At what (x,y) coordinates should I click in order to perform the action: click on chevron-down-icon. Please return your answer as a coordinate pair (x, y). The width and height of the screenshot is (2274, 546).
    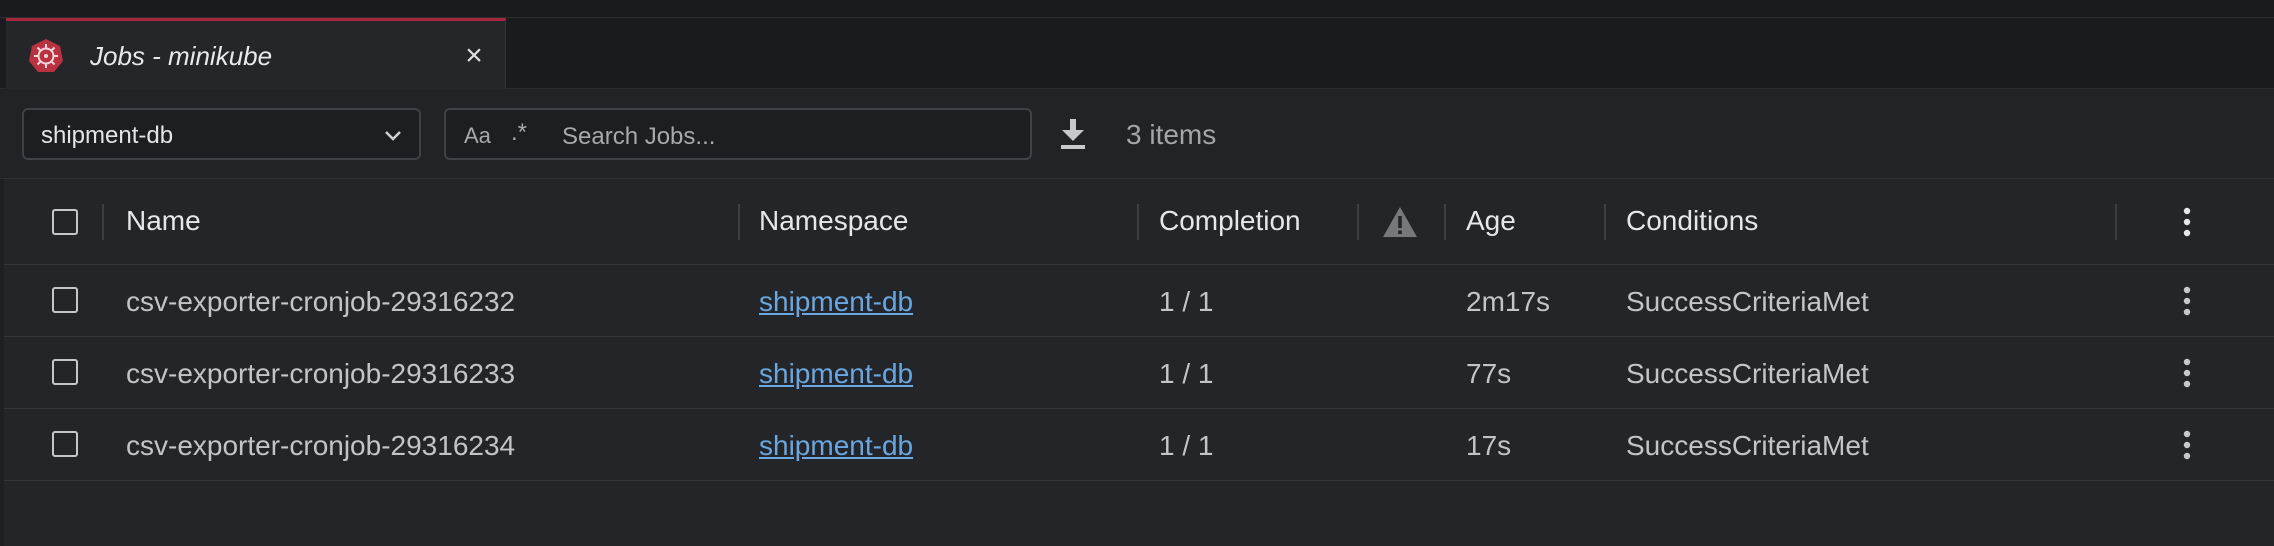
    Looking at the image, I should click on (393, 136).